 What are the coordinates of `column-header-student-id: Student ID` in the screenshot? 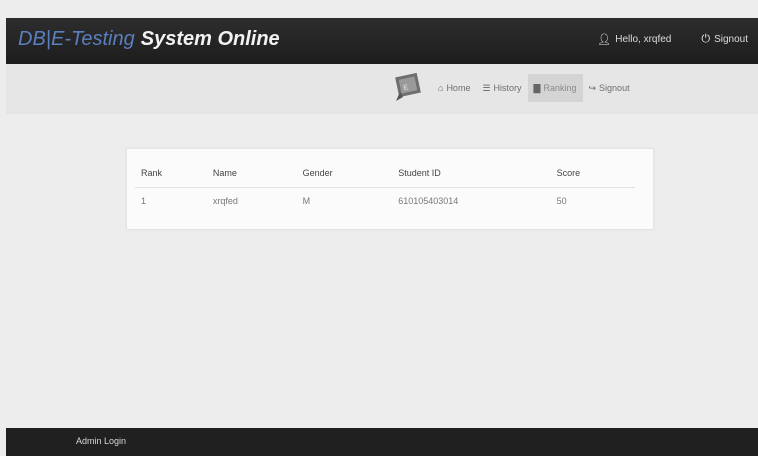 It's located at (471, 173).